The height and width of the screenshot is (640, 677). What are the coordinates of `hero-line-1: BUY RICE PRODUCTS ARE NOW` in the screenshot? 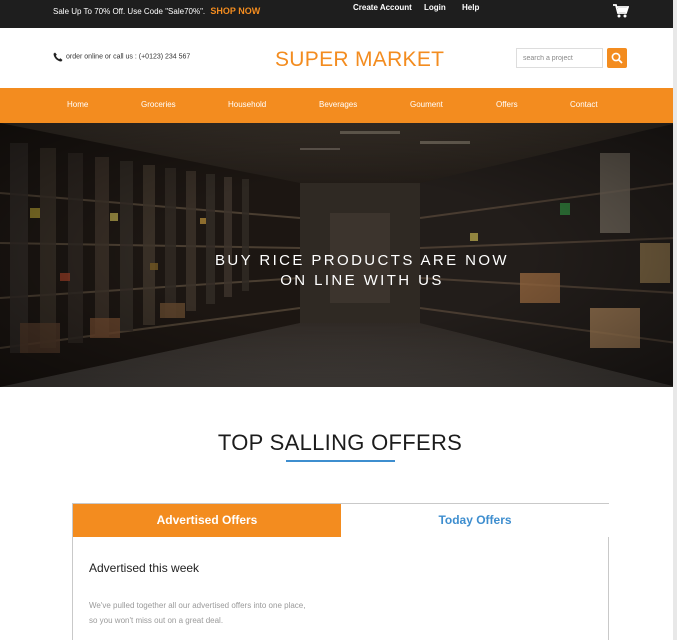 It's located at (362, 260).